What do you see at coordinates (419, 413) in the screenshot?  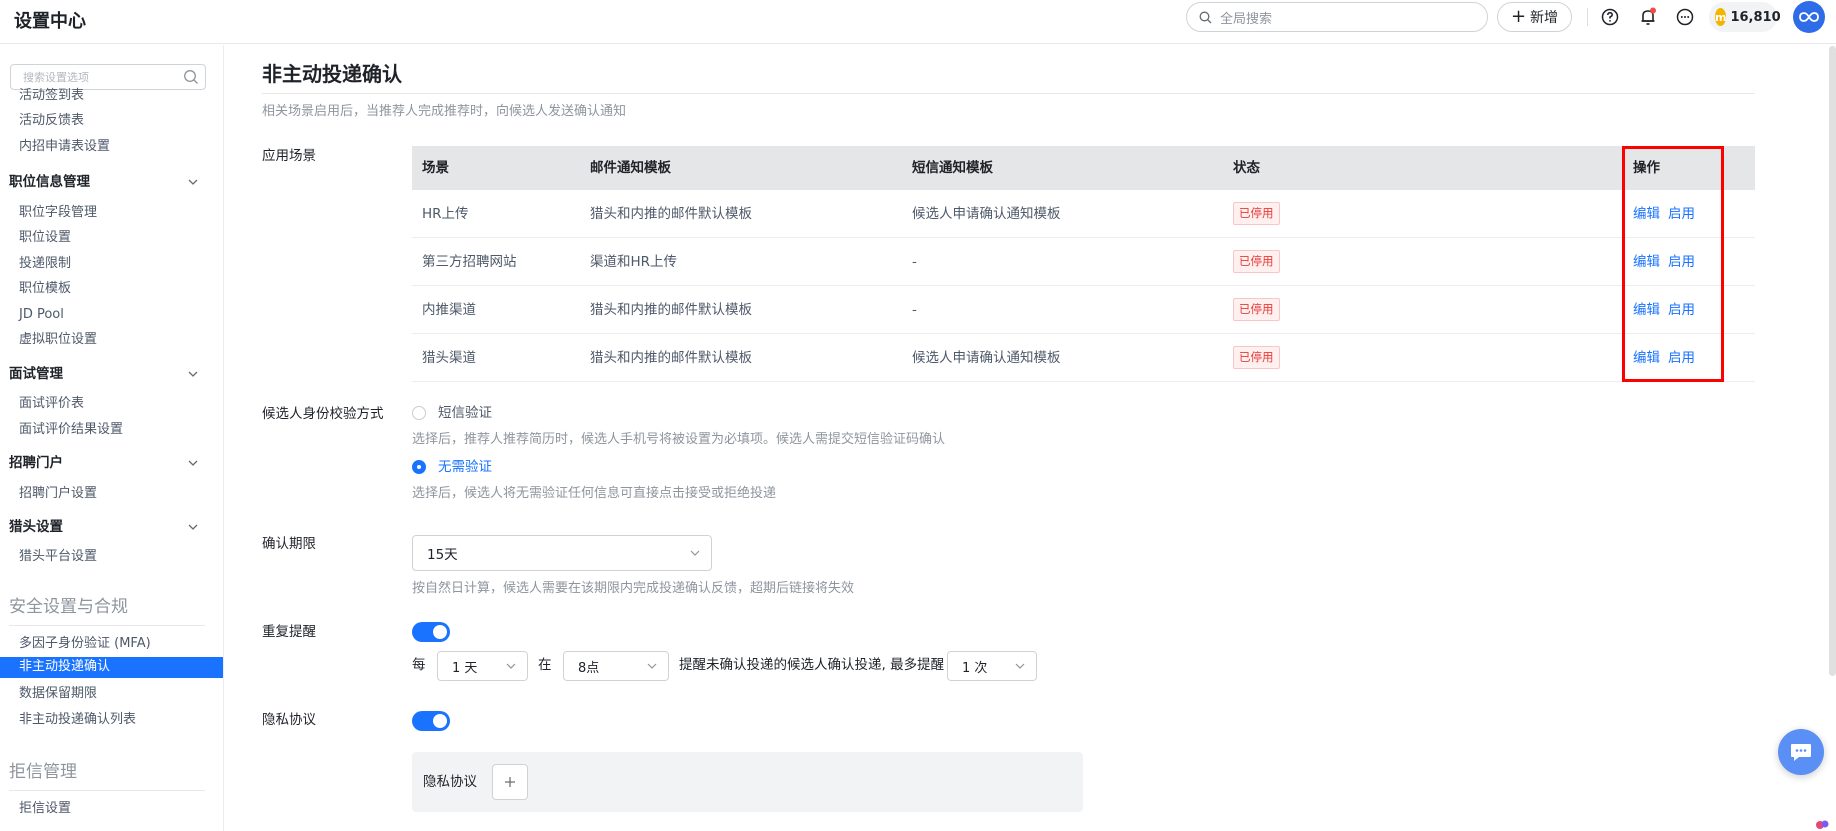 I see `radio-sms-verify` at bounding box center [419, 413].